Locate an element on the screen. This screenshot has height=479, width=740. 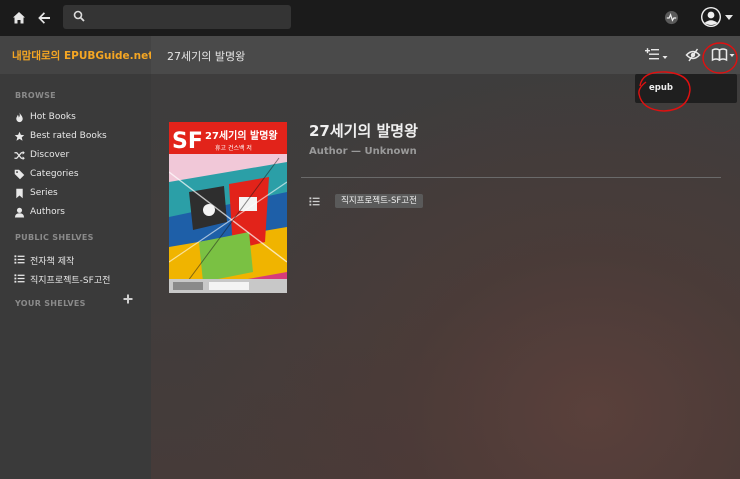
sidebar-item-discover: Discover is located at coordinates (75, 156).